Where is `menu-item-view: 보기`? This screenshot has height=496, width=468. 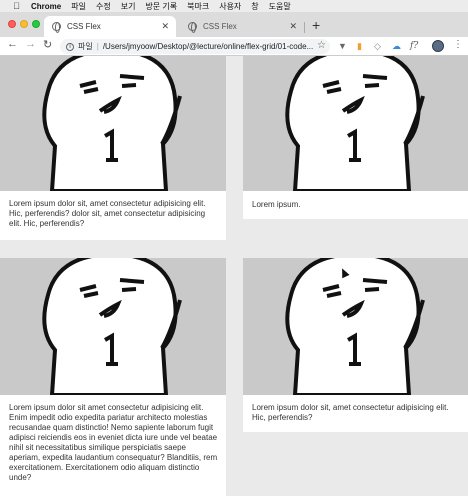 menu-item-view: 보기 is located at coordinates (128, 6).